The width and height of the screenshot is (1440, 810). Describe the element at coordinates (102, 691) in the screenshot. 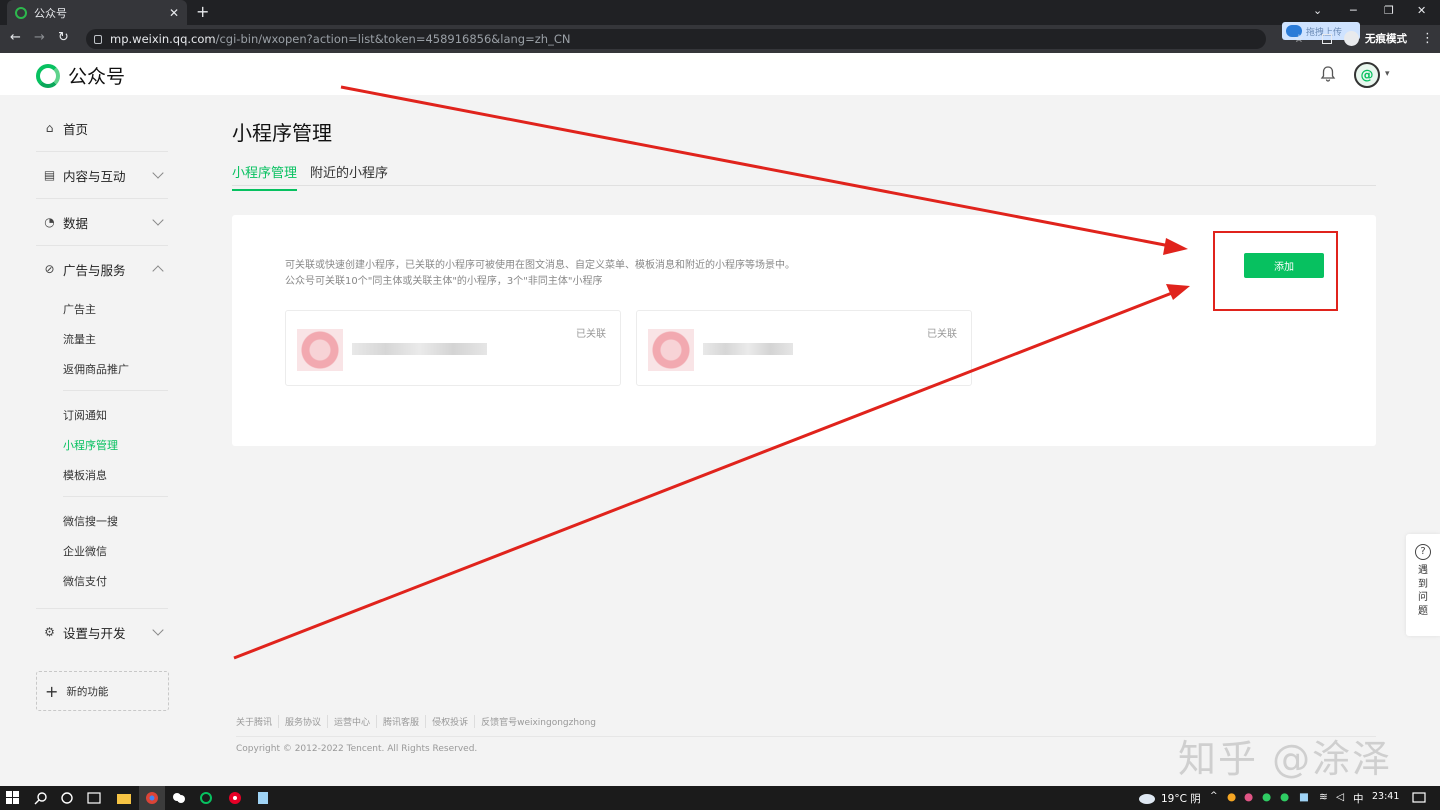

I see `new-features-button: + 新的功能` at that location.